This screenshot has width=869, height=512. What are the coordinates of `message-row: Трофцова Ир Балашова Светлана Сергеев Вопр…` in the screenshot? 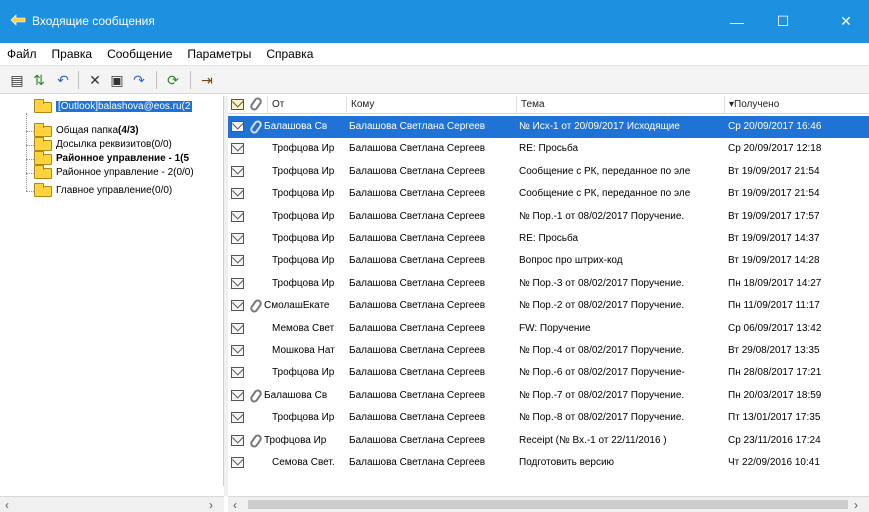 It's located at (548, 261).